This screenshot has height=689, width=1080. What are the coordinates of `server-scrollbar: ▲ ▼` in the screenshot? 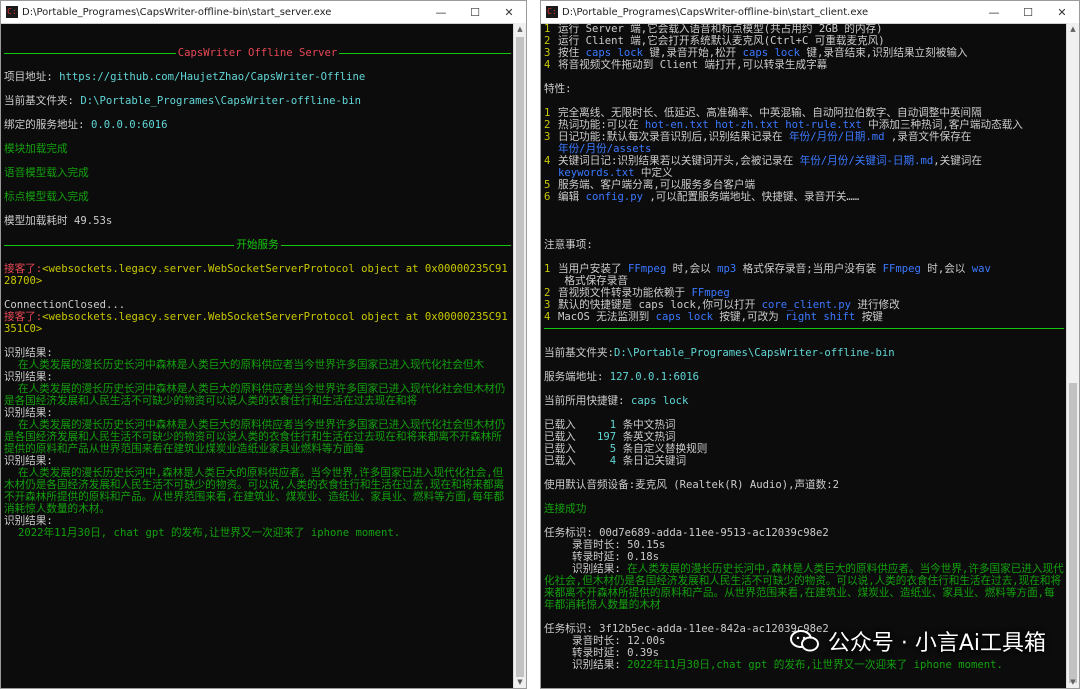 It's located at (519, 355).